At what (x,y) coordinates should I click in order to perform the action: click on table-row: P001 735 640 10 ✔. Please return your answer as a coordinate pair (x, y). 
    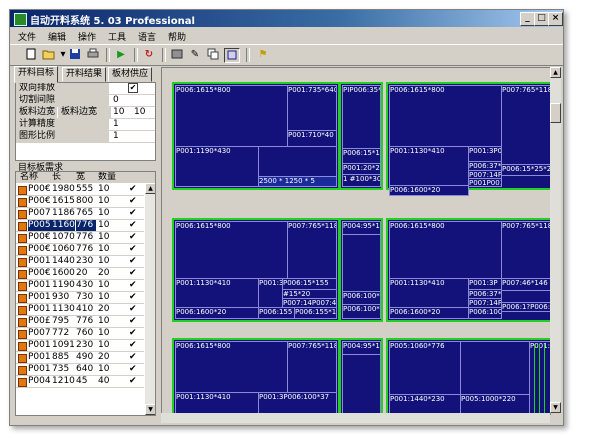
    Looking at the image, I should click on (80, 370).